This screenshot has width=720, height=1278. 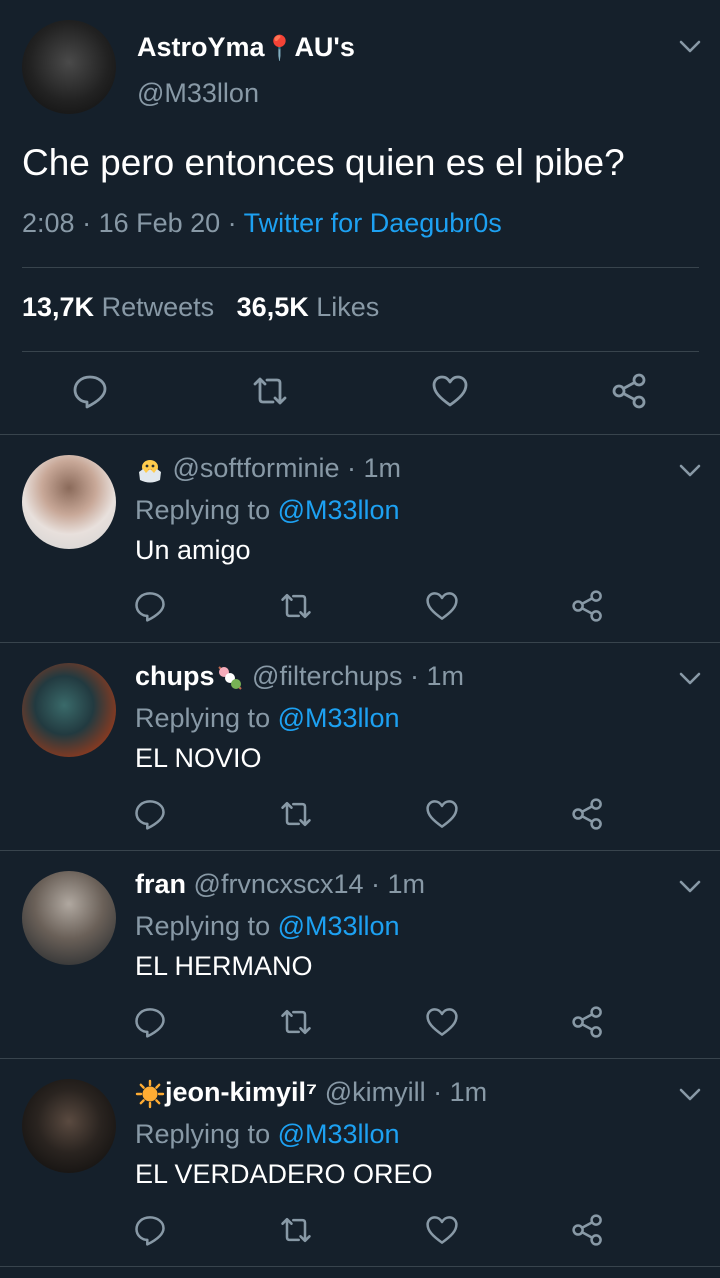 I want to click on reply-header: @softforminie · 1m, so click(x=268, y=469).